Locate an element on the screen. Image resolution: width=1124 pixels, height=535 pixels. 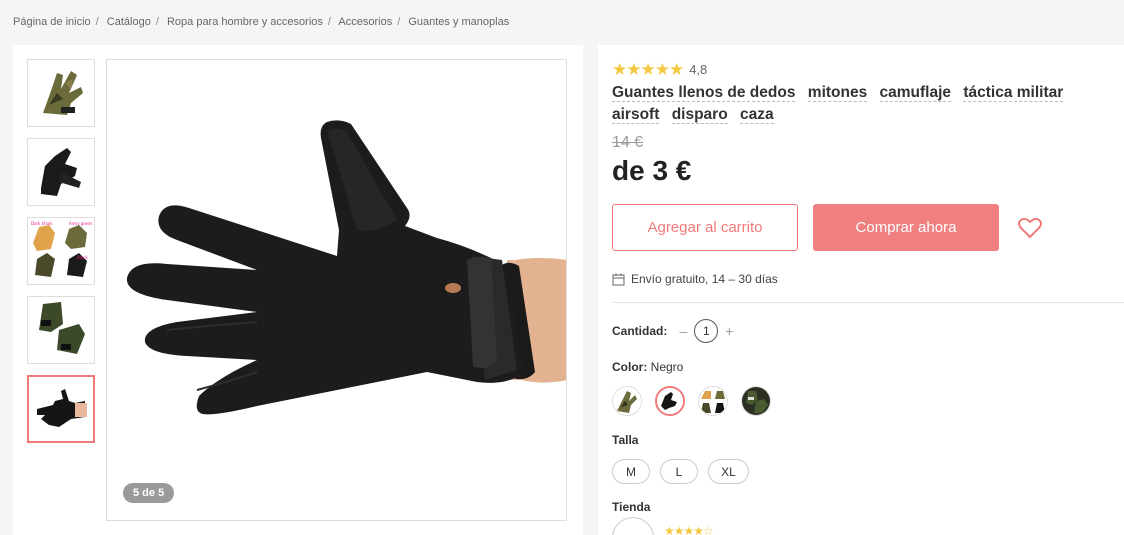
size-option-m: M is located at coordinates (631, 471).